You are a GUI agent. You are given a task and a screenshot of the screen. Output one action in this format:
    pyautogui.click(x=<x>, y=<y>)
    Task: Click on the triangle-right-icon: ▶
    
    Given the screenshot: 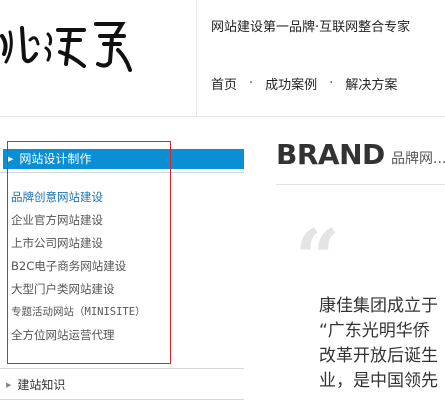 What is the action you would take?
    pyautogui.click(x=9, y=384)
    